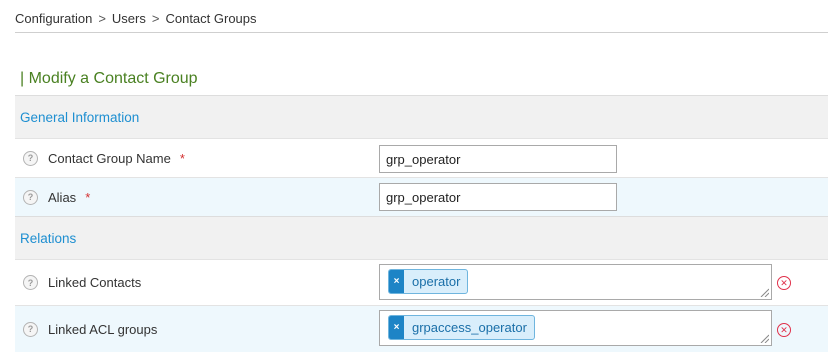 Image resolution: width=828 pixels, height=356 pixels. Describe the element at coordinates (421, 237) in the screenshot. I see `section-relations: Relations` at that location.